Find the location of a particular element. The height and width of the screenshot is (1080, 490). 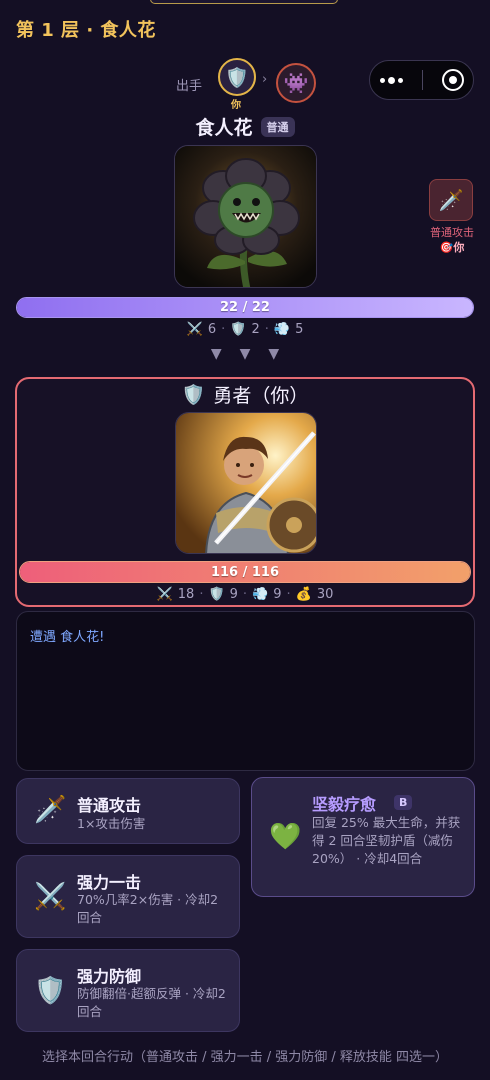

turn-order-label: 出手 is located at coordinates (189, 86).